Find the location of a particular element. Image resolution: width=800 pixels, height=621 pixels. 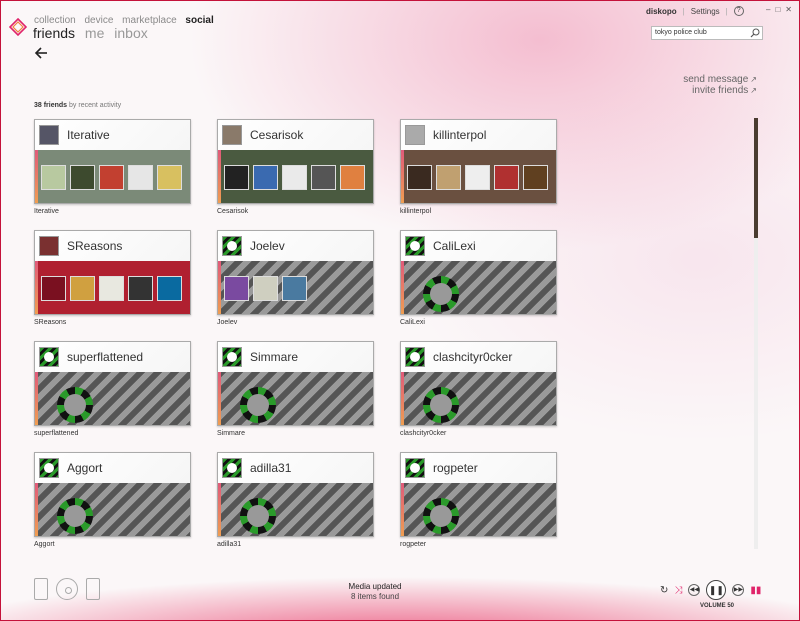

friend-card-header: CaliLexi is located at coordinates (478, 246).